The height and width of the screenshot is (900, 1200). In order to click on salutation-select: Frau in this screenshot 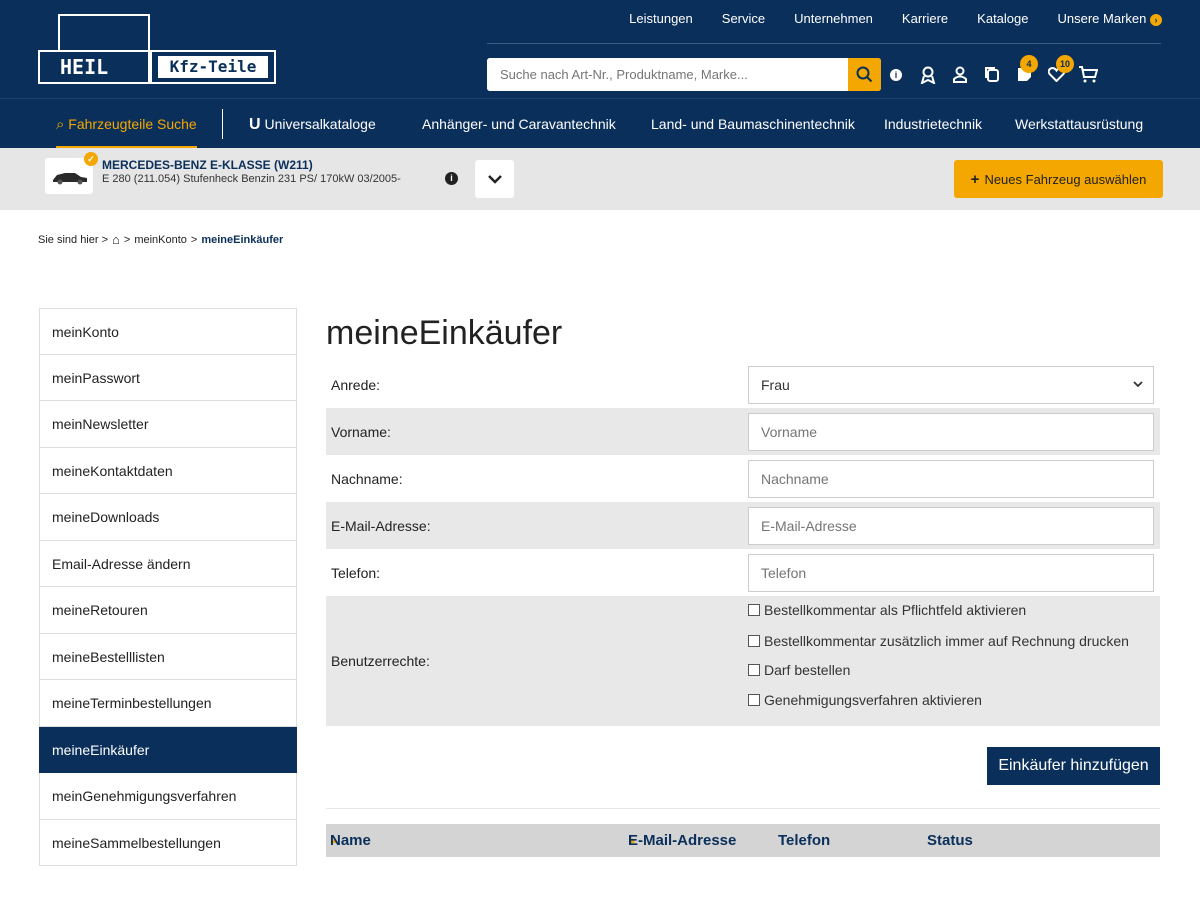, I will do `click(951, 384)`.